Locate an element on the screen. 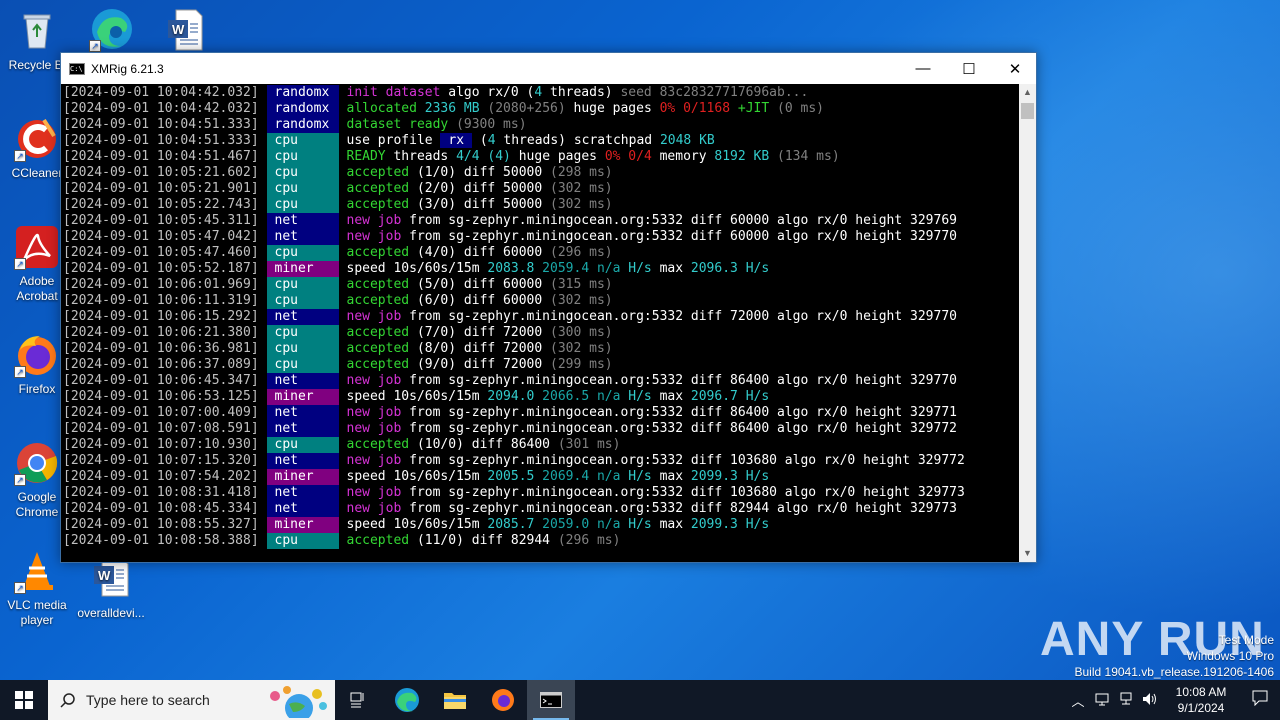 This screenshot has height=720, width=1280. acrobat-icon: ↗ is located at coordinates (37, 247).